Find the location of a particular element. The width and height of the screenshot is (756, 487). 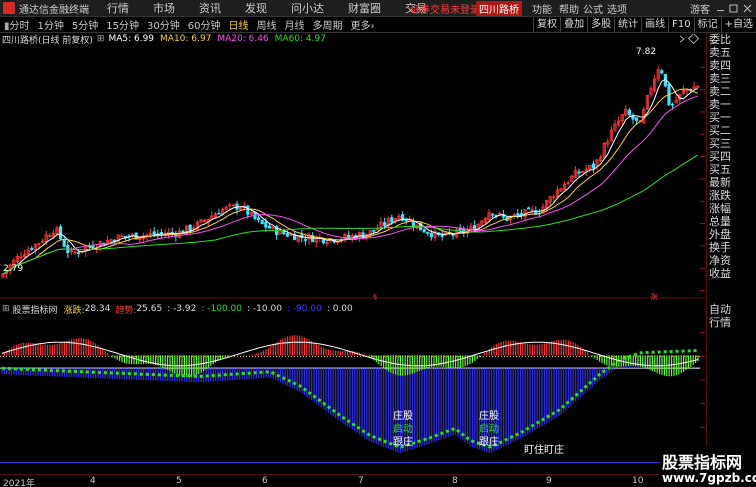

sidebar-button: 卖五 is located at coordinates (731, 52).